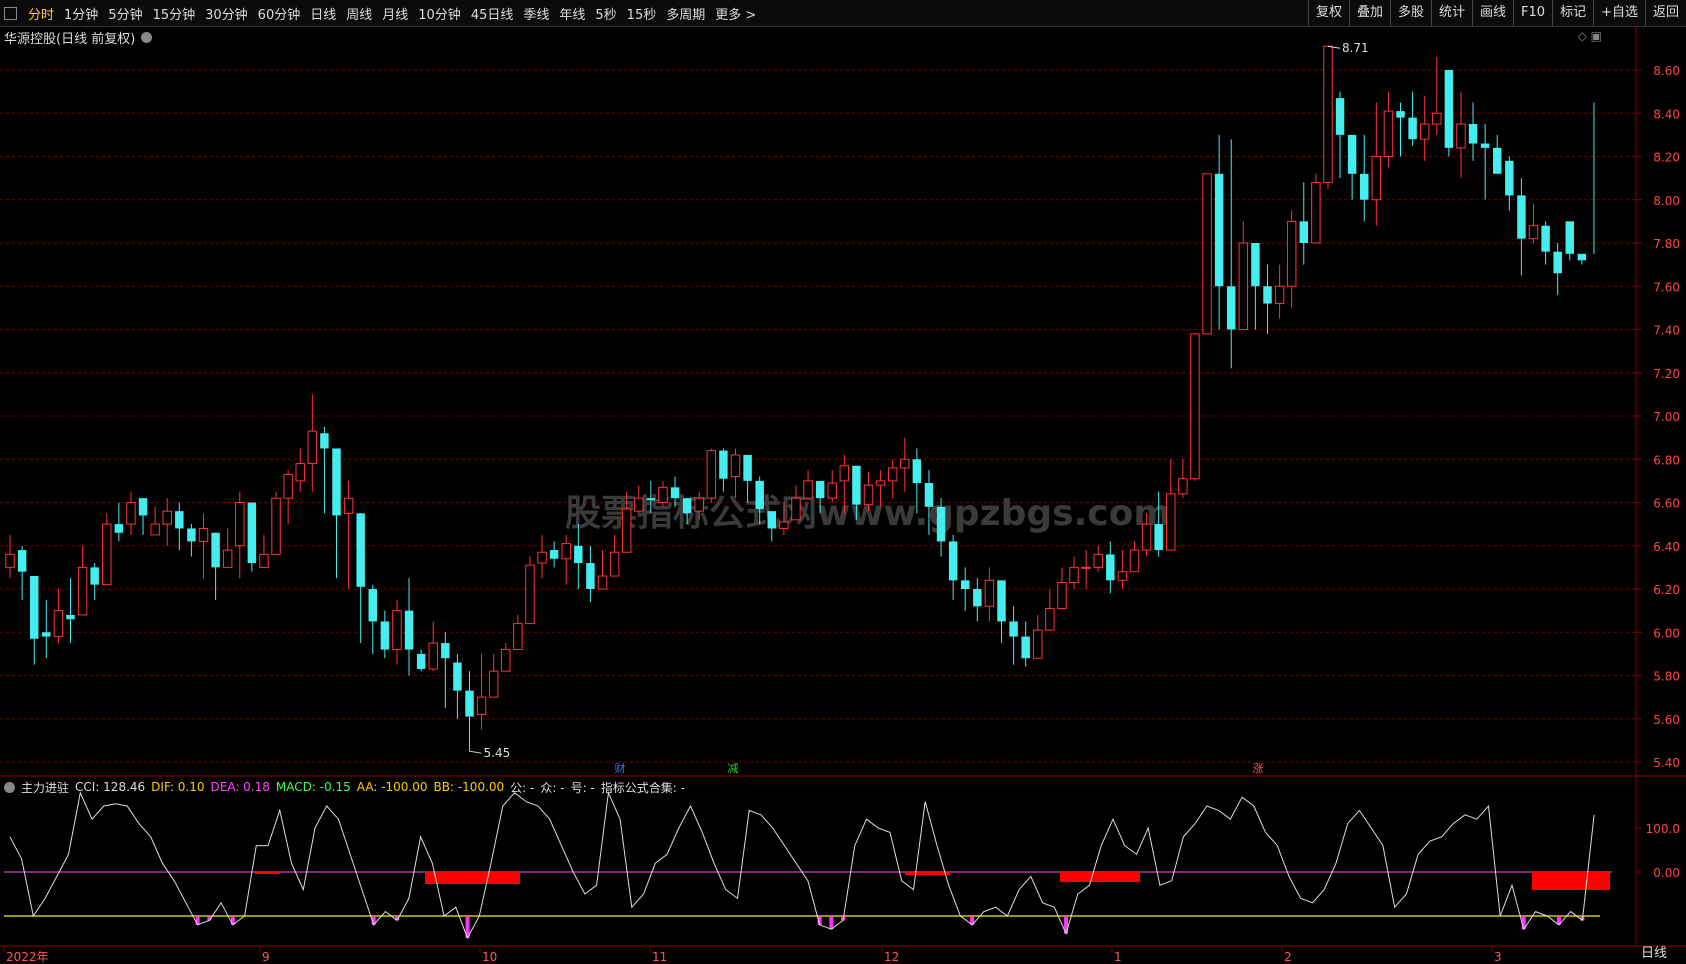 The height and width of the screenshot is (964, 1686). Describe the element at coordinates (642, 787) in the screenshot. I see `formula-value: 指标公式合集: -` at that location.